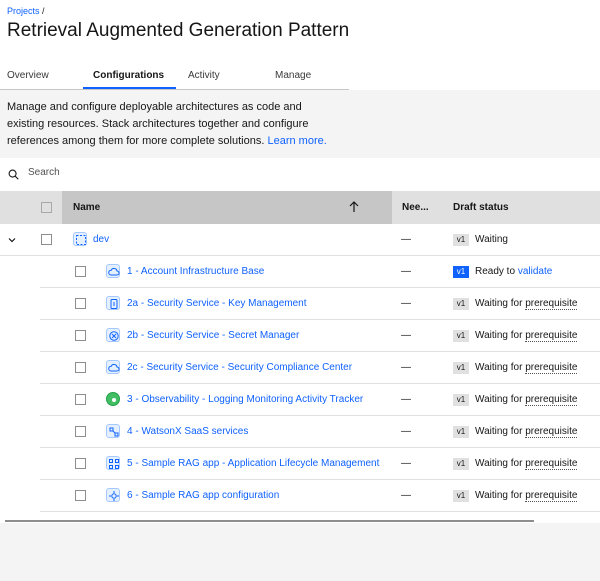 This screenshot has width=600, height=581. Describe the element at coordinates (113, 335) in the screenshot. I see `secret-icon` at that location.